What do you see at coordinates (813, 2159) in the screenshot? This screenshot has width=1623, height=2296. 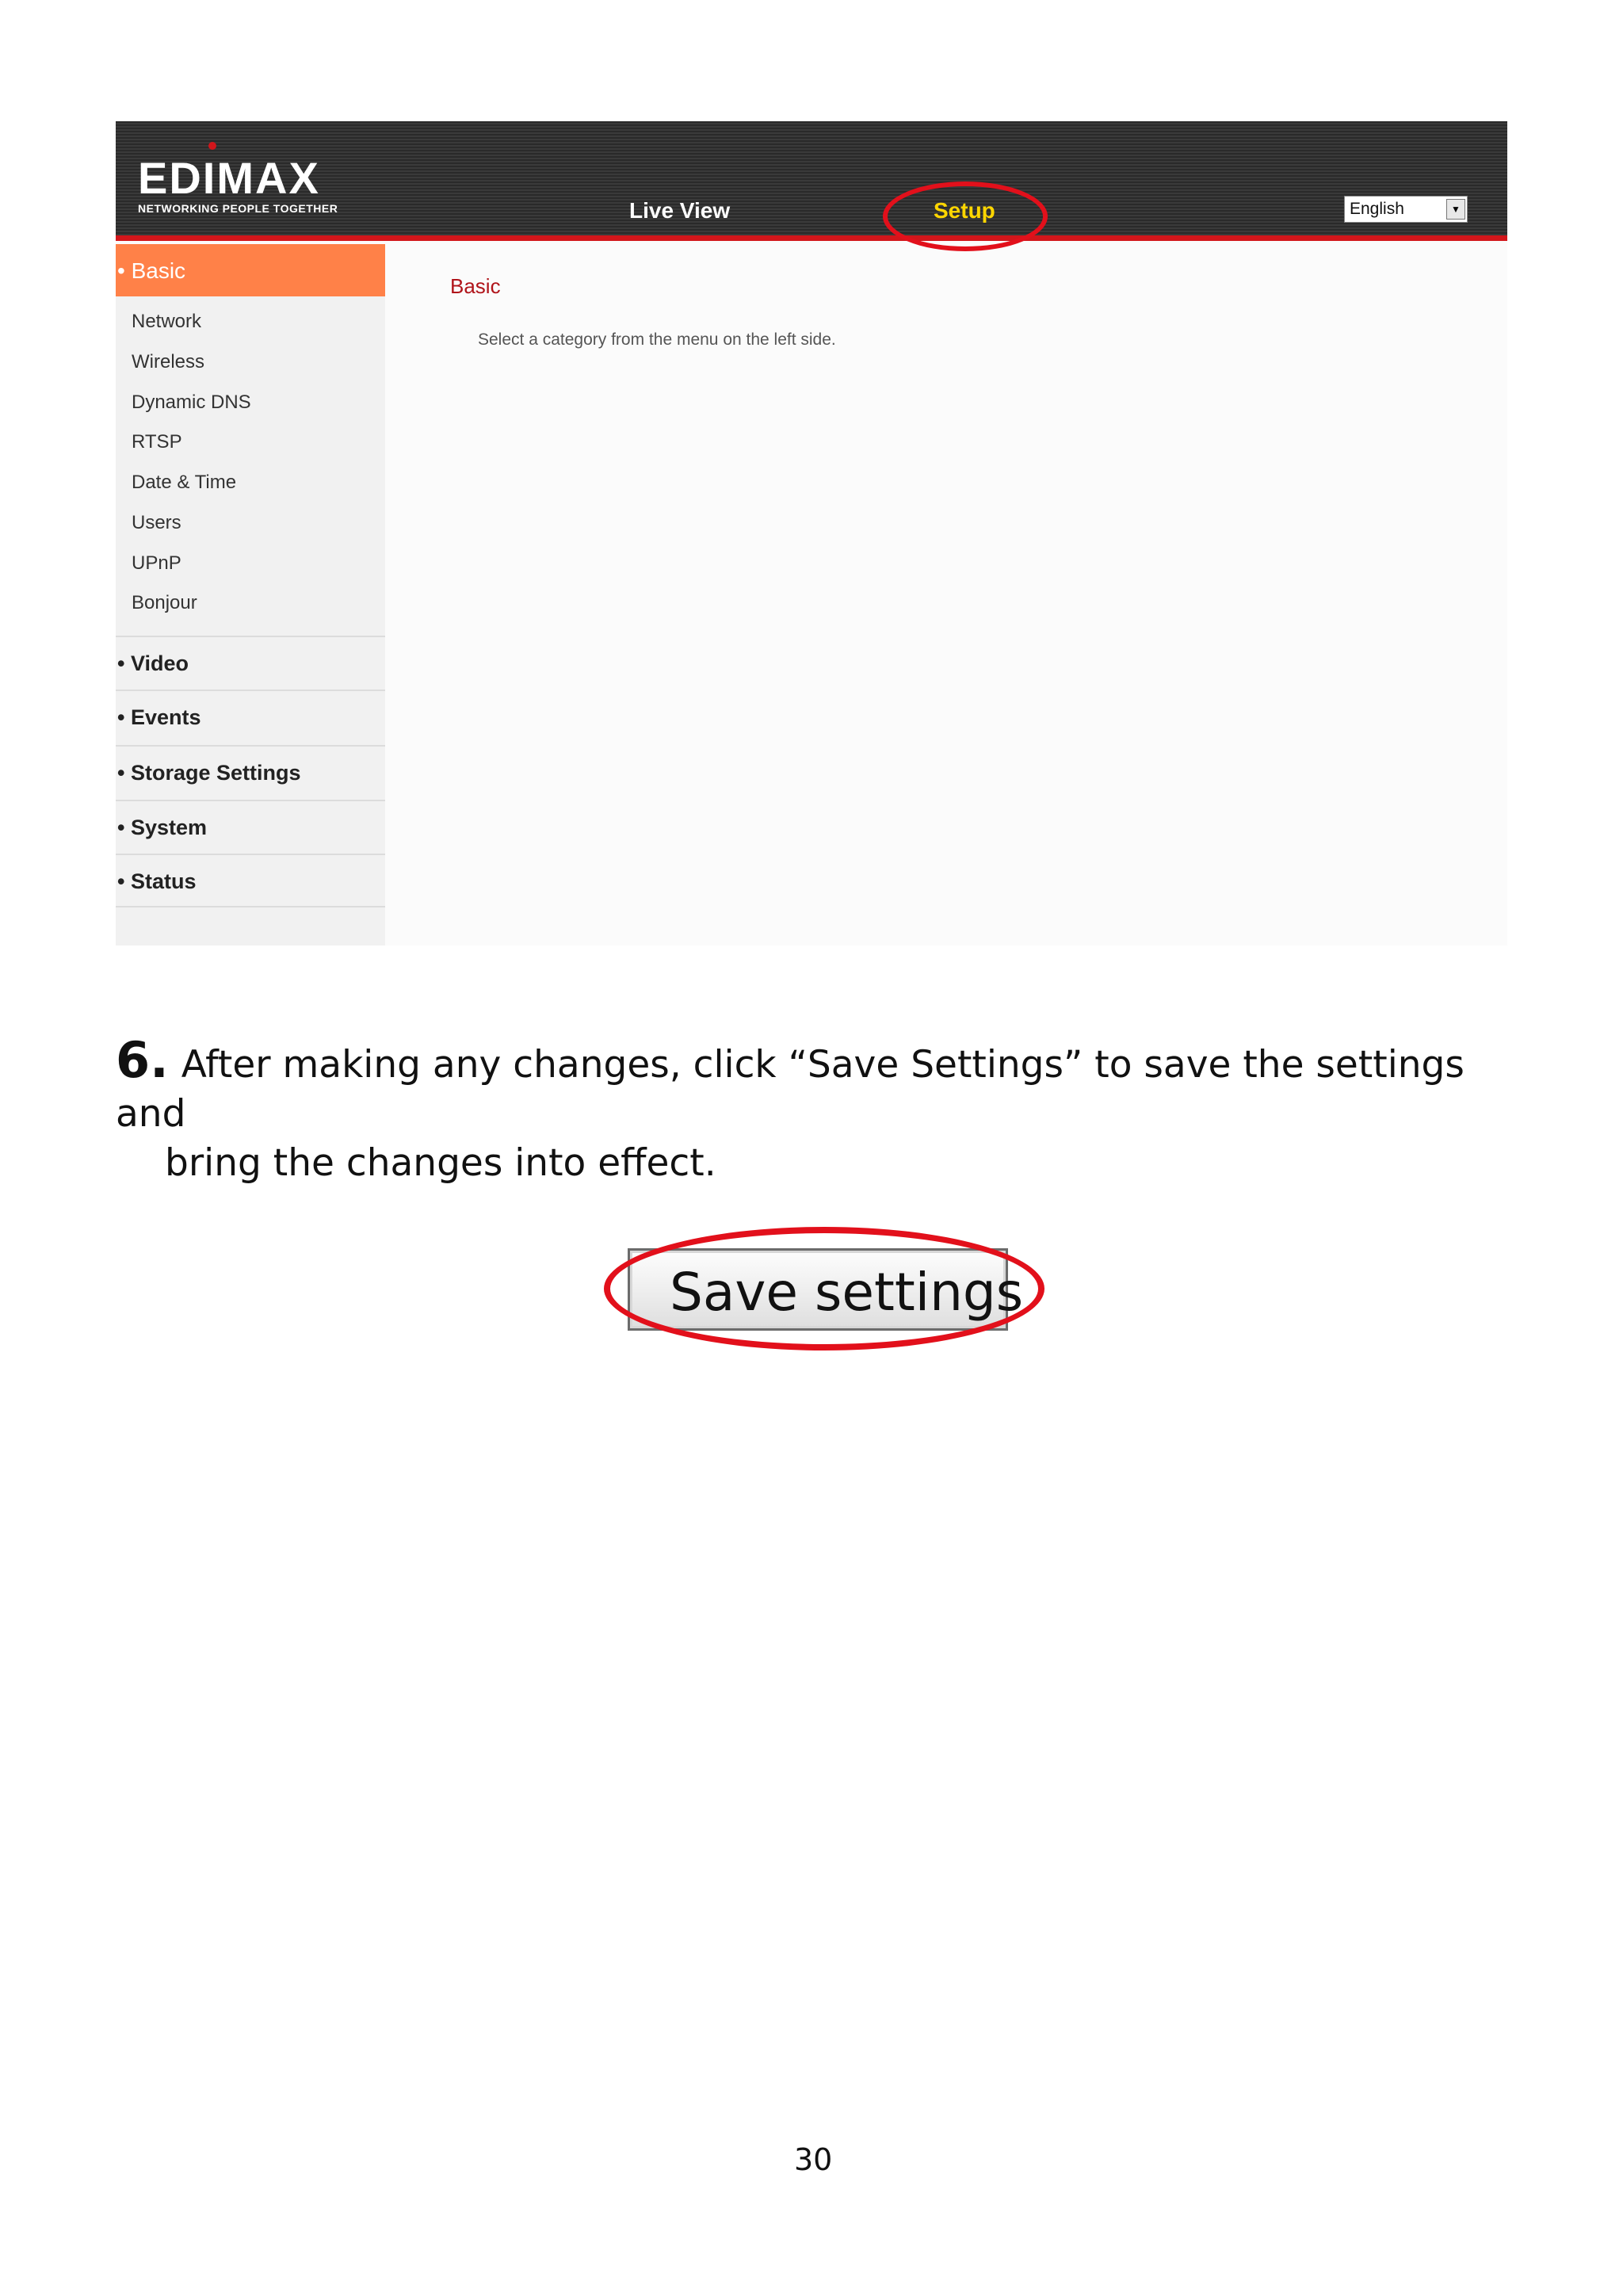 I see `page-number: 30` at bounding box center [813, 2159].